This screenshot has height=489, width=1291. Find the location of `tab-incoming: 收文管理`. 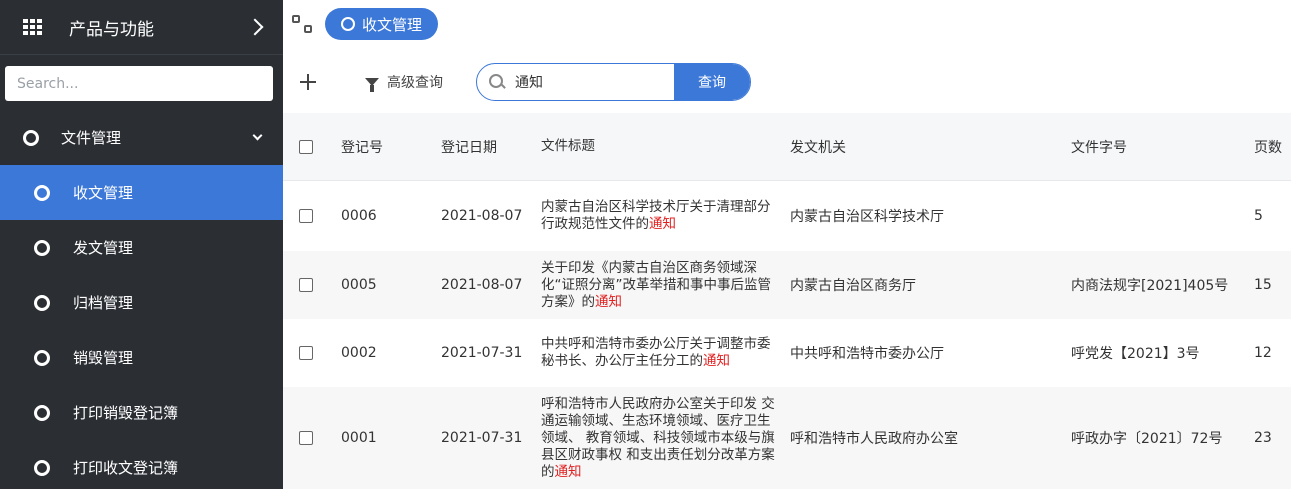

tab-incoming: 收文管理 is located at coordinates (382, 24).